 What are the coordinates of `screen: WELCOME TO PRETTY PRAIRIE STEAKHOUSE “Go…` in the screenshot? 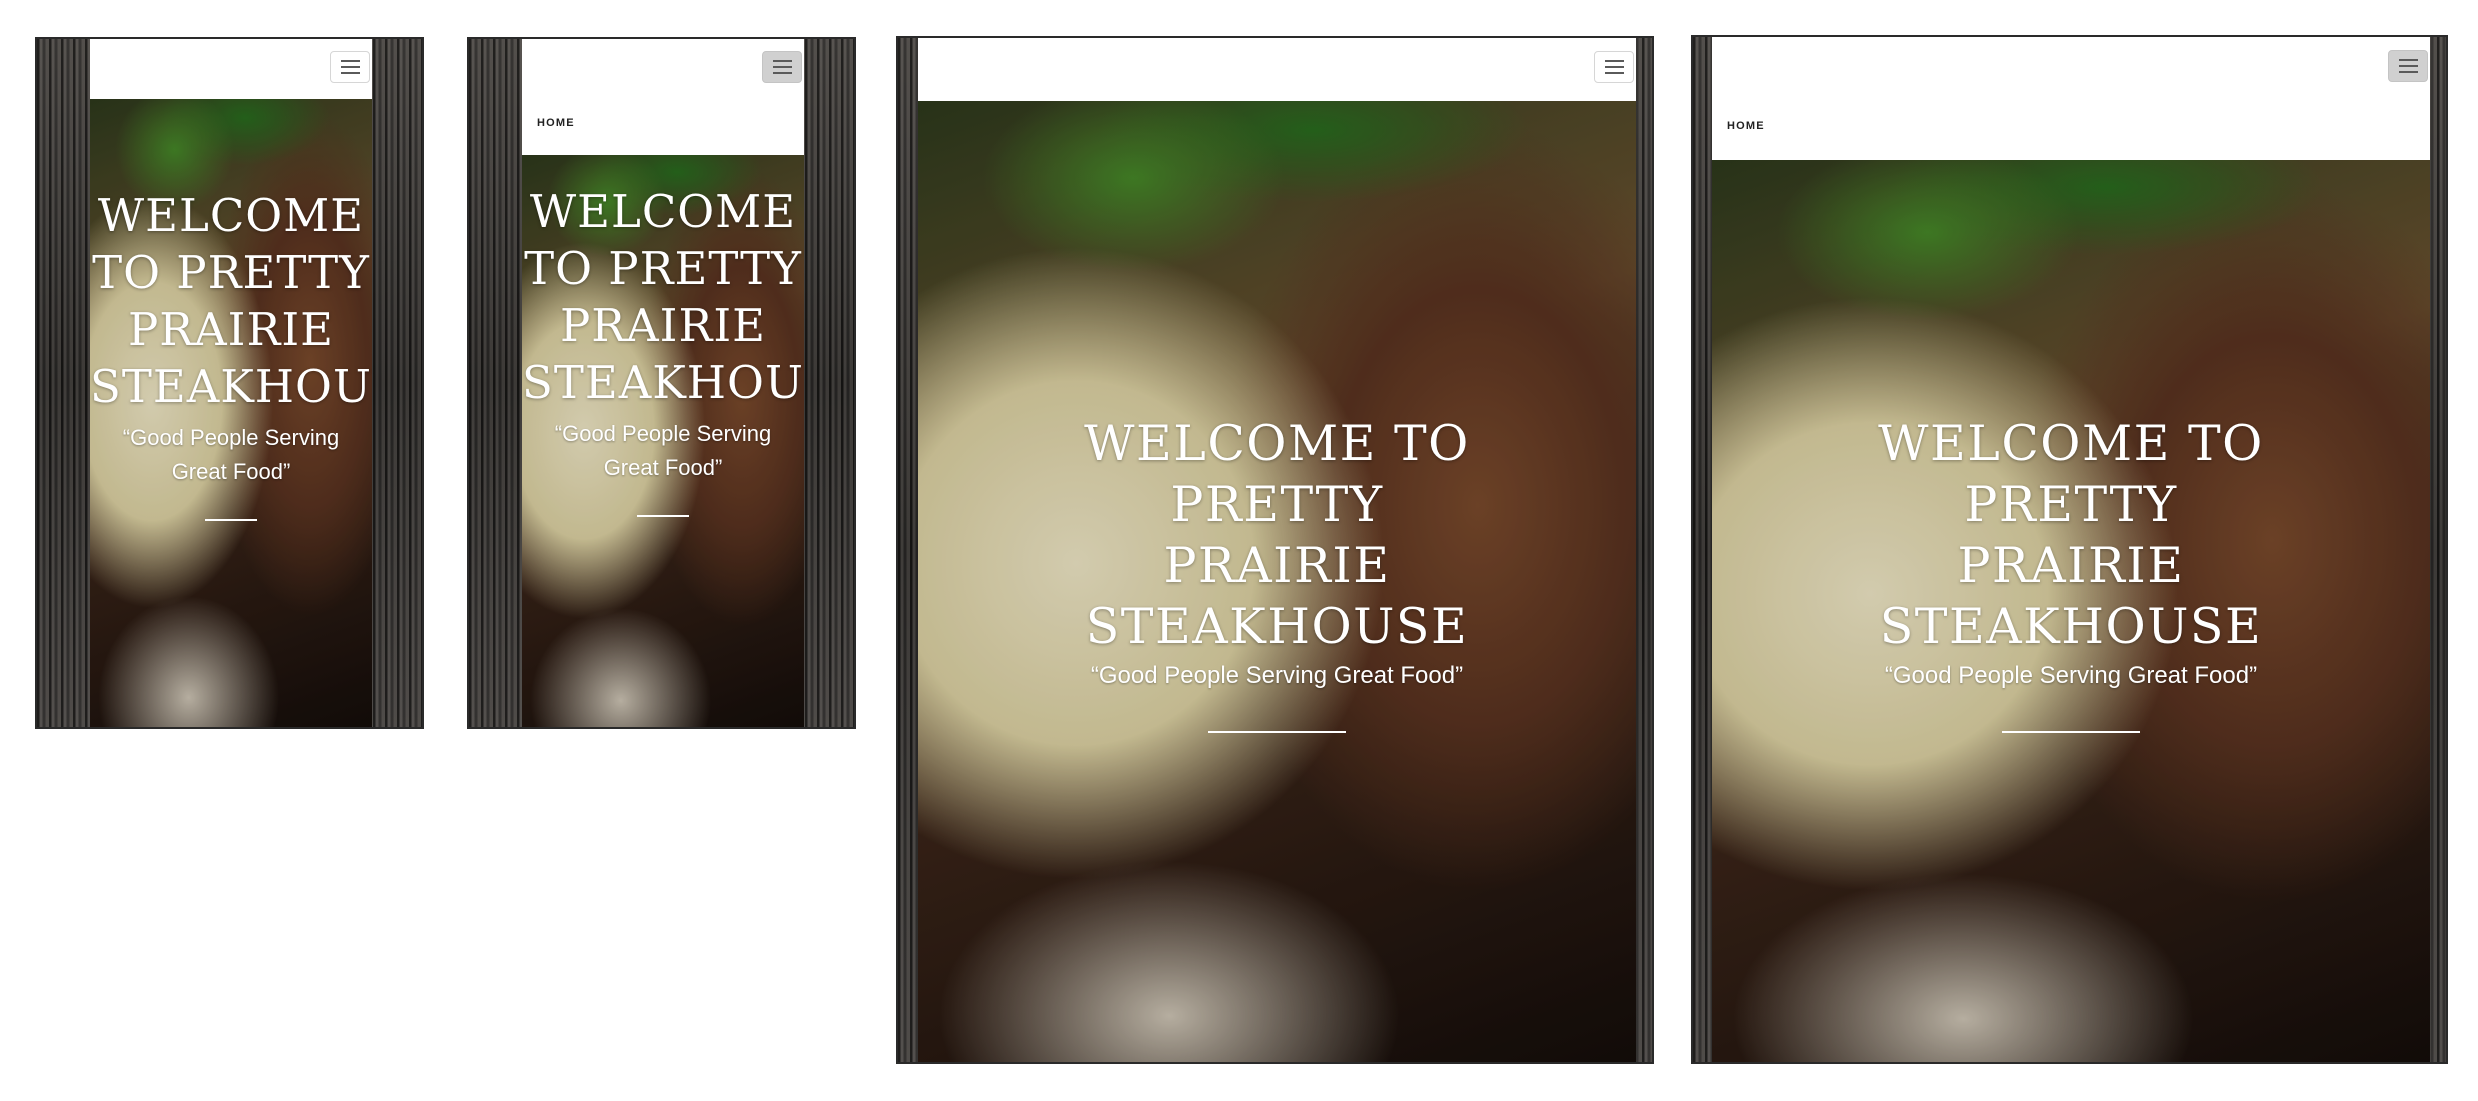 It's located at (231, 383).